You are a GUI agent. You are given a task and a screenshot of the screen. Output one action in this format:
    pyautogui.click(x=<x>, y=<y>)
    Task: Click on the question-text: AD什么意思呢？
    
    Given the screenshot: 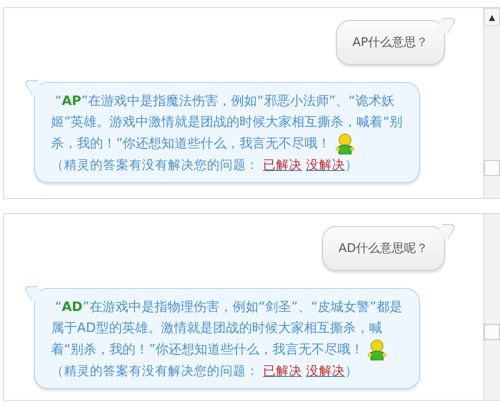 What is the action you would take?
    pyautogui.click(x=383, y=248)
    